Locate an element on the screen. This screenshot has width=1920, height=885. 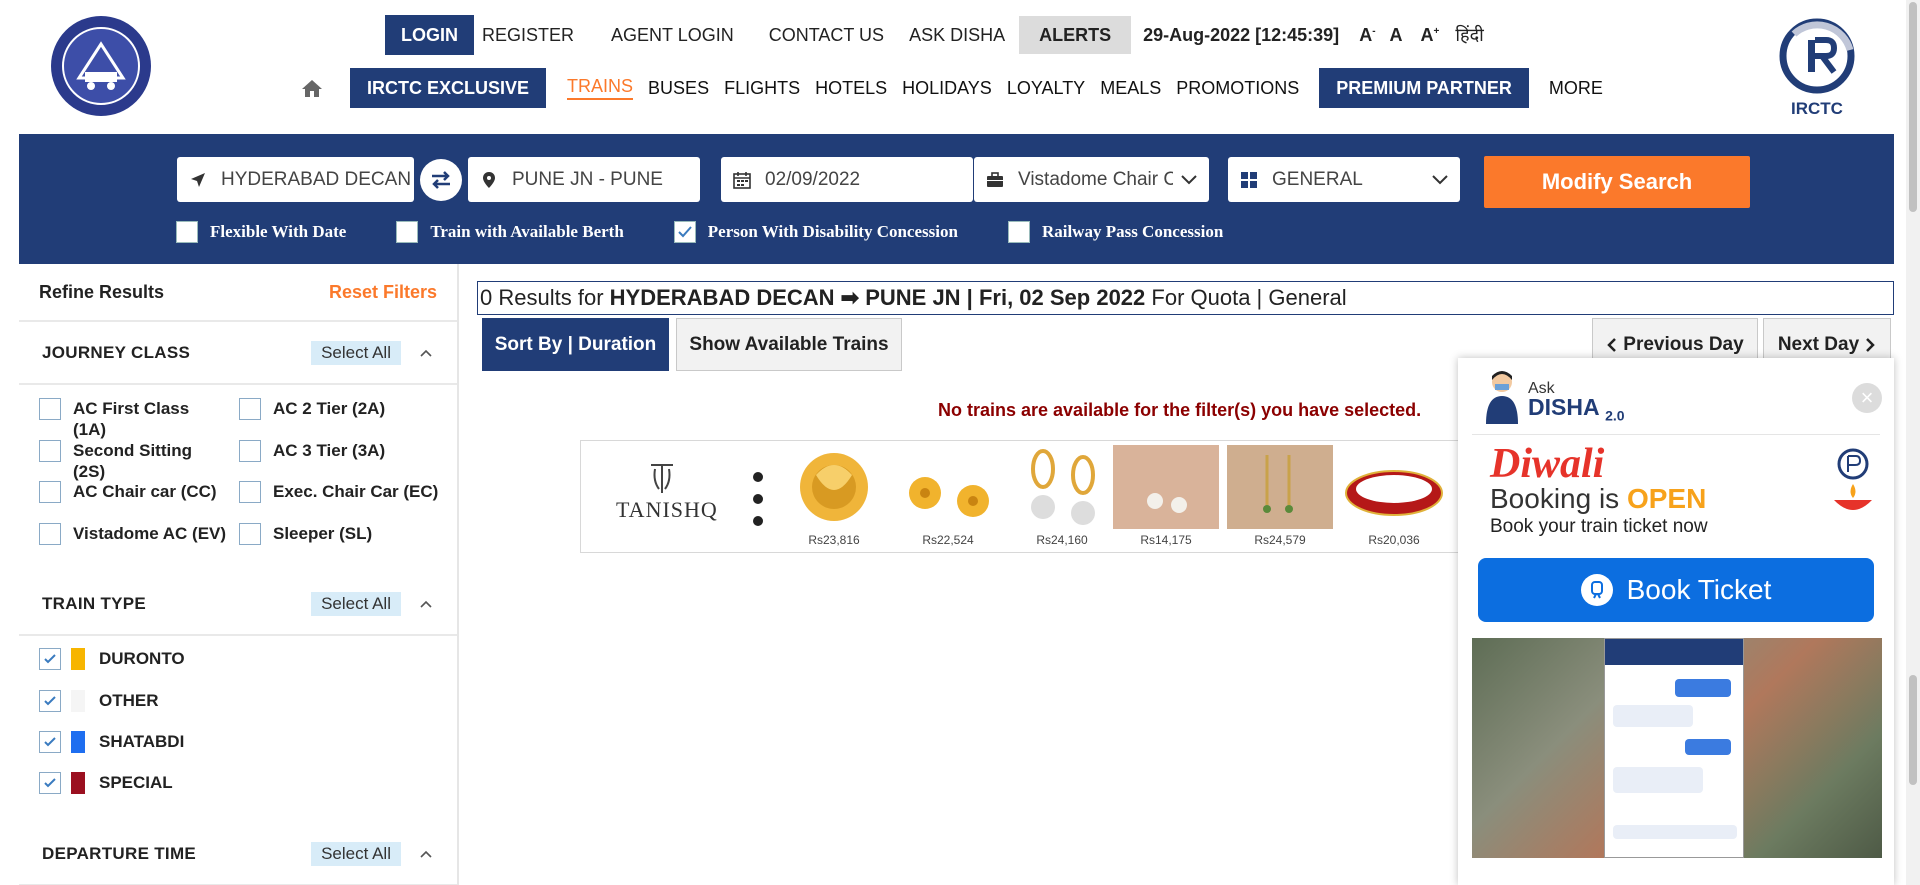
font-normal-button: A is located at coordinates (1396, 35).